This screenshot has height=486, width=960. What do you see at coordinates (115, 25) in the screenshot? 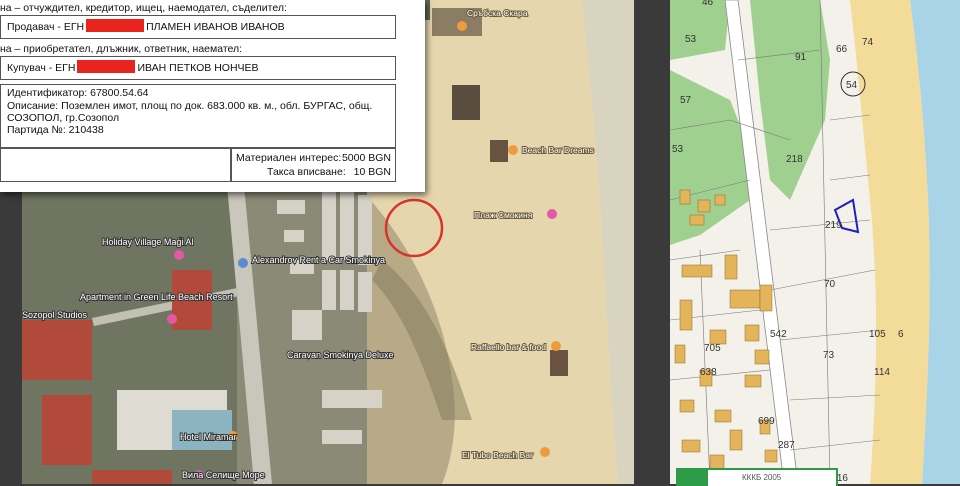
I see `redacted-egn-seller` at bounding box center [115, 25].